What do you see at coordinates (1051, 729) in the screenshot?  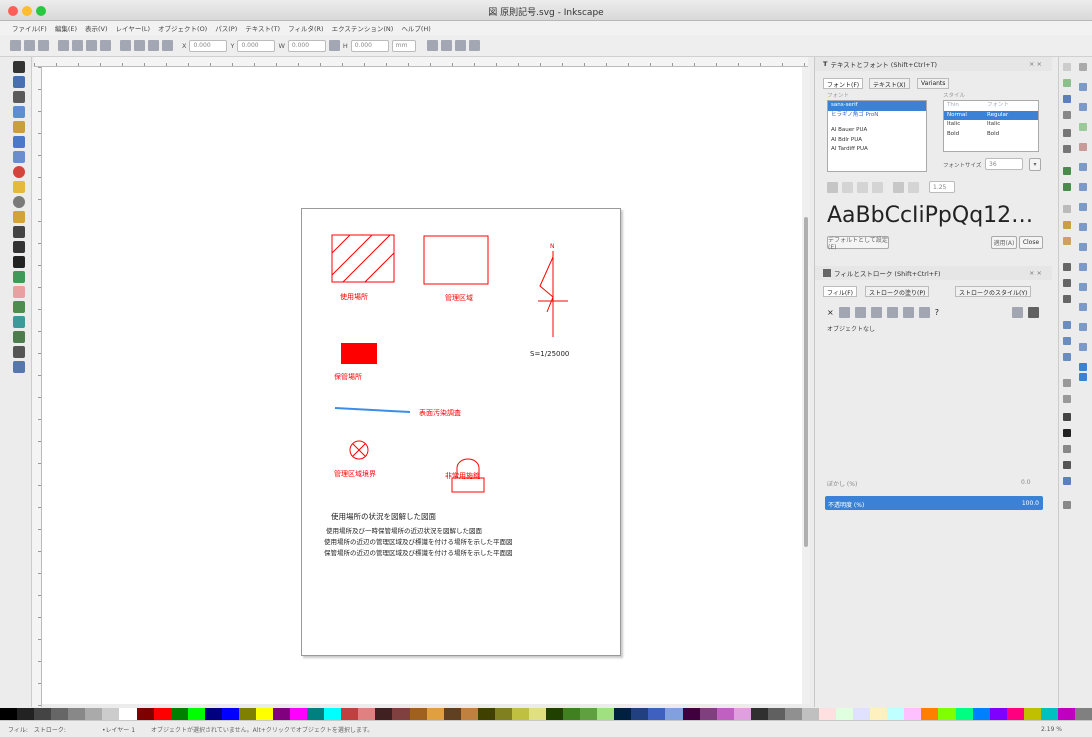 I see `zoom-level: 2.19 %` at bounding box center [1051, 729].